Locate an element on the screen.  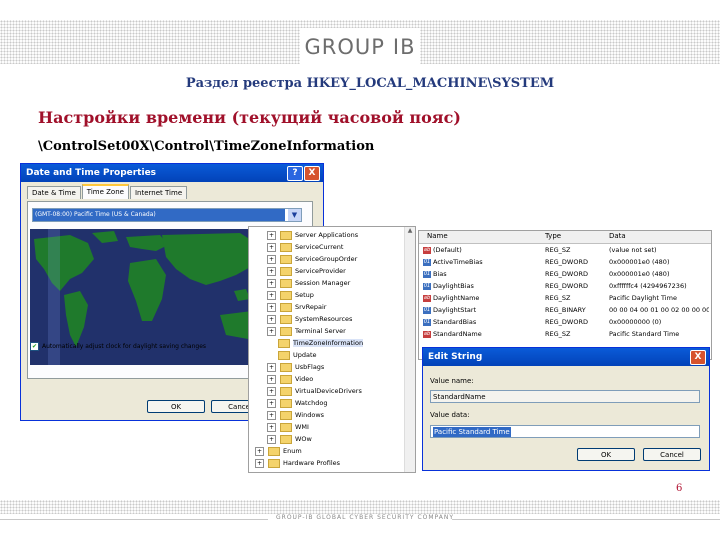
table-row: 01 StandardBias REG_DWORD 0x00000000 (0) is located at coordinates (565, 323).